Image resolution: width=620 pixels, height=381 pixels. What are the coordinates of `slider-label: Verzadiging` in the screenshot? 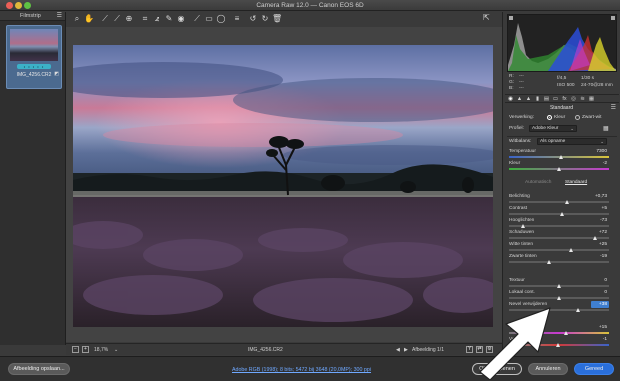 It's located at (522, 339).